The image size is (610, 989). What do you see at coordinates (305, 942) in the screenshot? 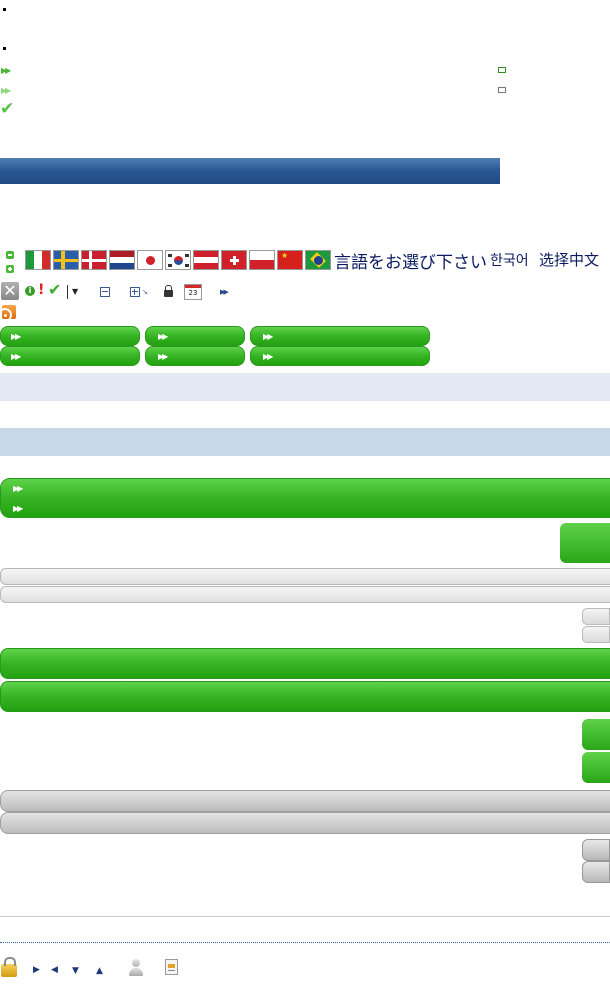
I see `dotted-divider` at bounding box center [305, 942].